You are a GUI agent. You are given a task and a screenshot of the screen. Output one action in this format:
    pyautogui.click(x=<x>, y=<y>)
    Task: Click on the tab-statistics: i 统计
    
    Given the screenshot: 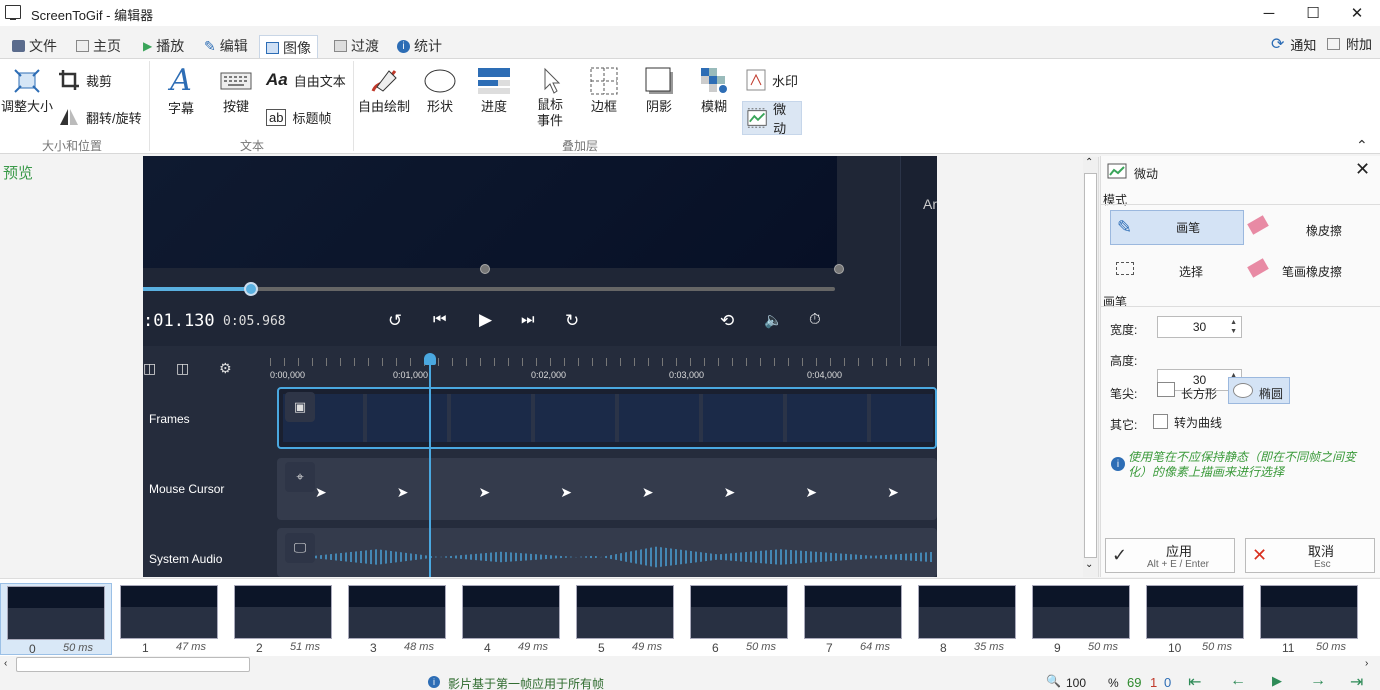 What is the action you would take?
    pyautogui.click(x=419, y=46)
    